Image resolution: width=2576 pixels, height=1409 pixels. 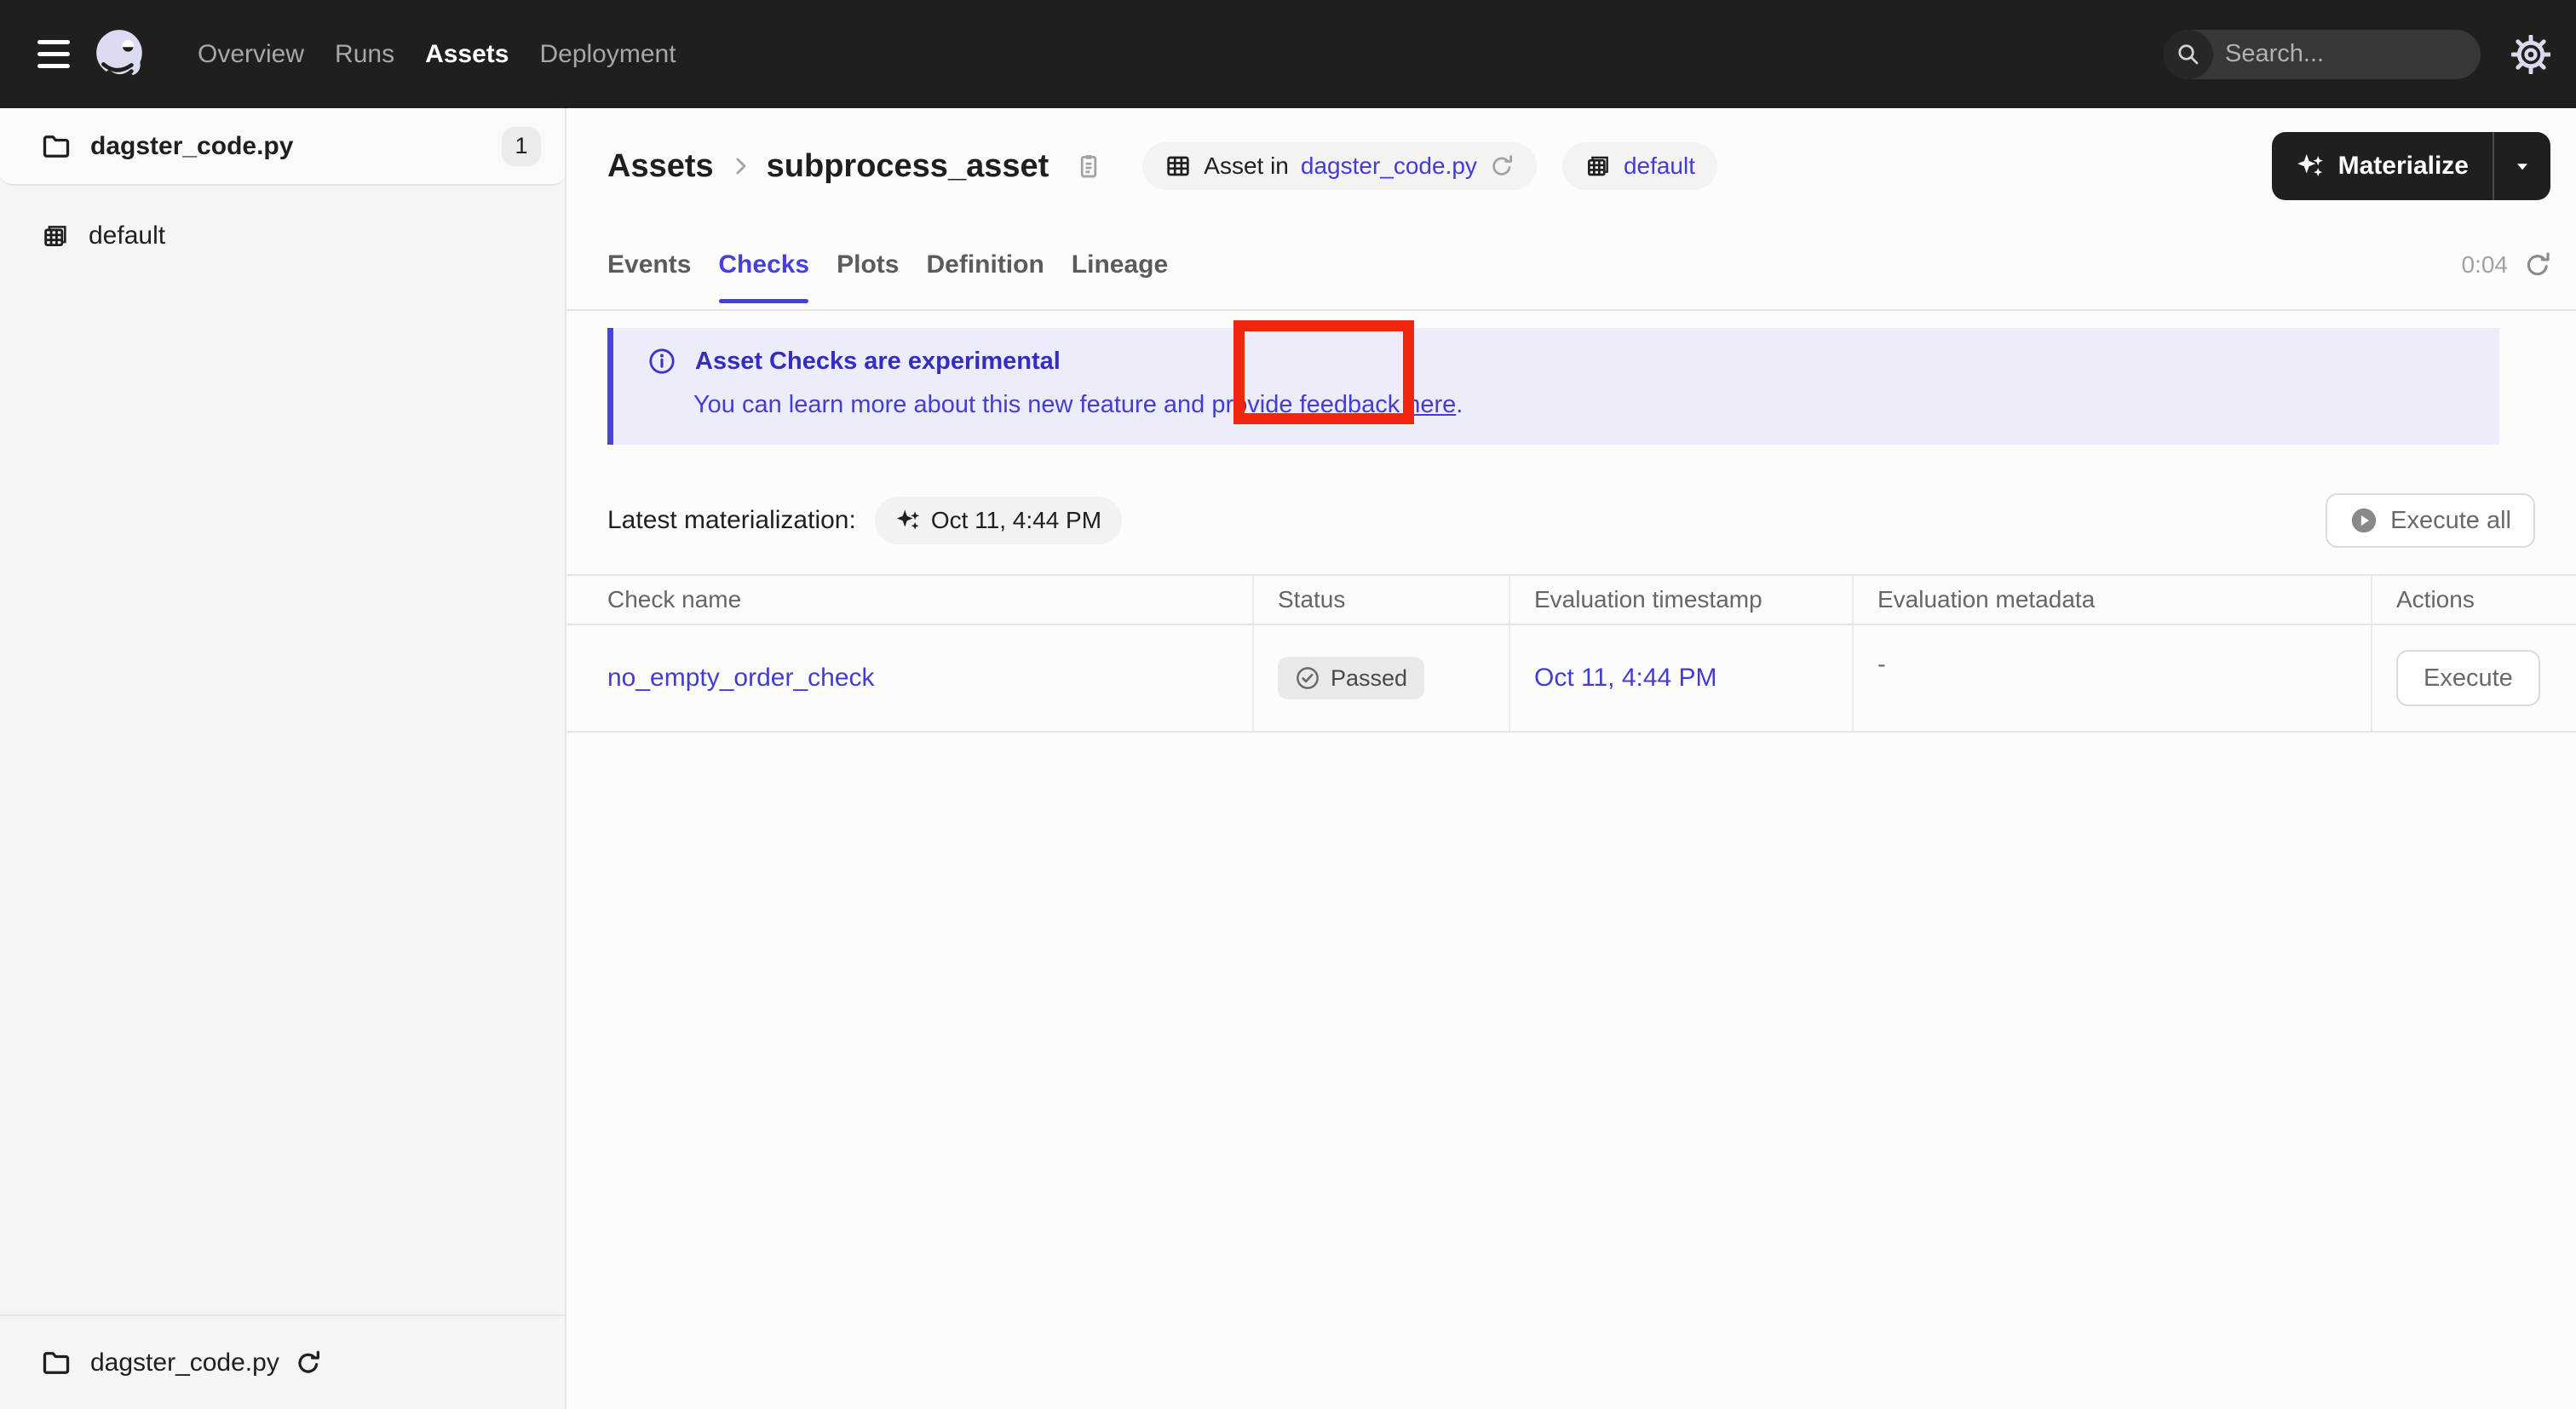 I want to click on nav-item-deployment: Deployment, so click(x=607, y=54).